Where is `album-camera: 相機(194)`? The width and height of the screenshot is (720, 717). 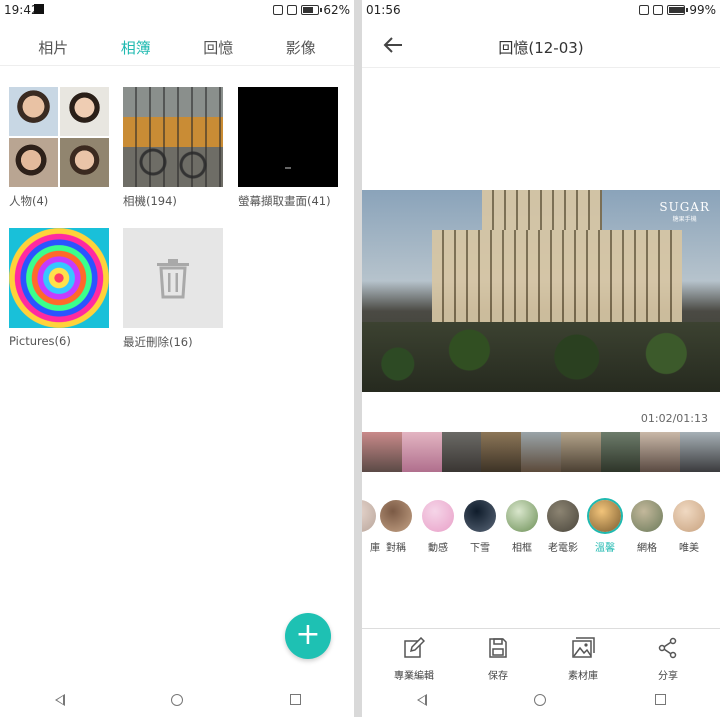
album-camera: 相機(194) is located at coordinates (173, 148).